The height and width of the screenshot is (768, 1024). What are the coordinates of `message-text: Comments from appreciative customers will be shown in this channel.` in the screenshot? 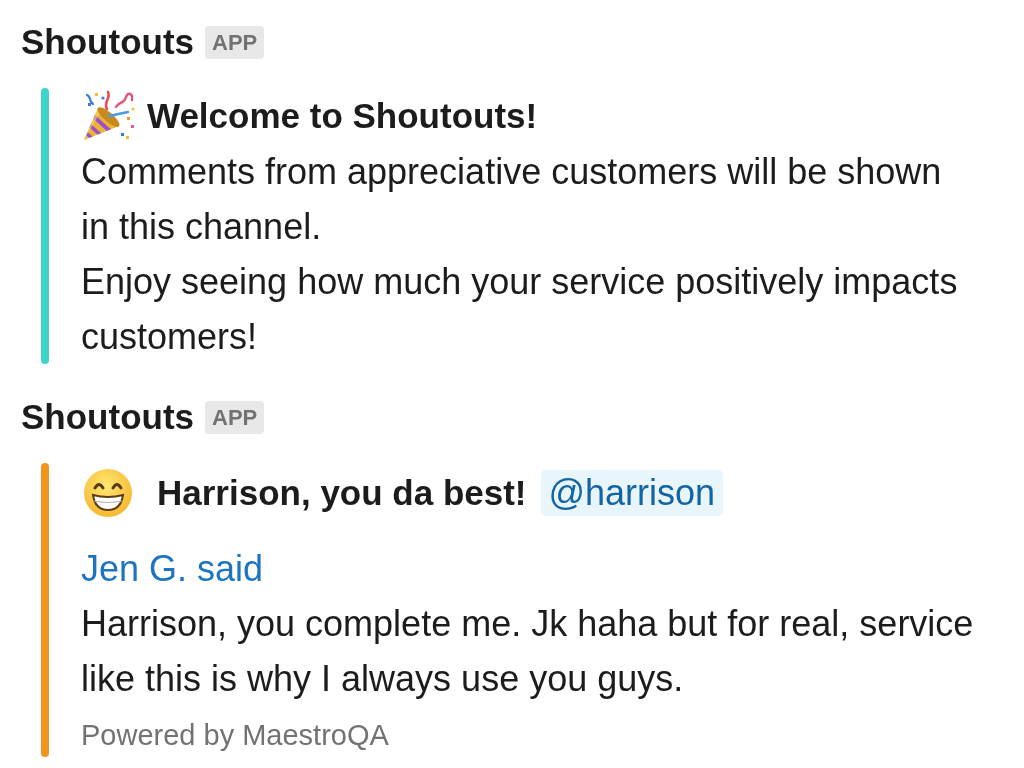 It's located at (512, 199).